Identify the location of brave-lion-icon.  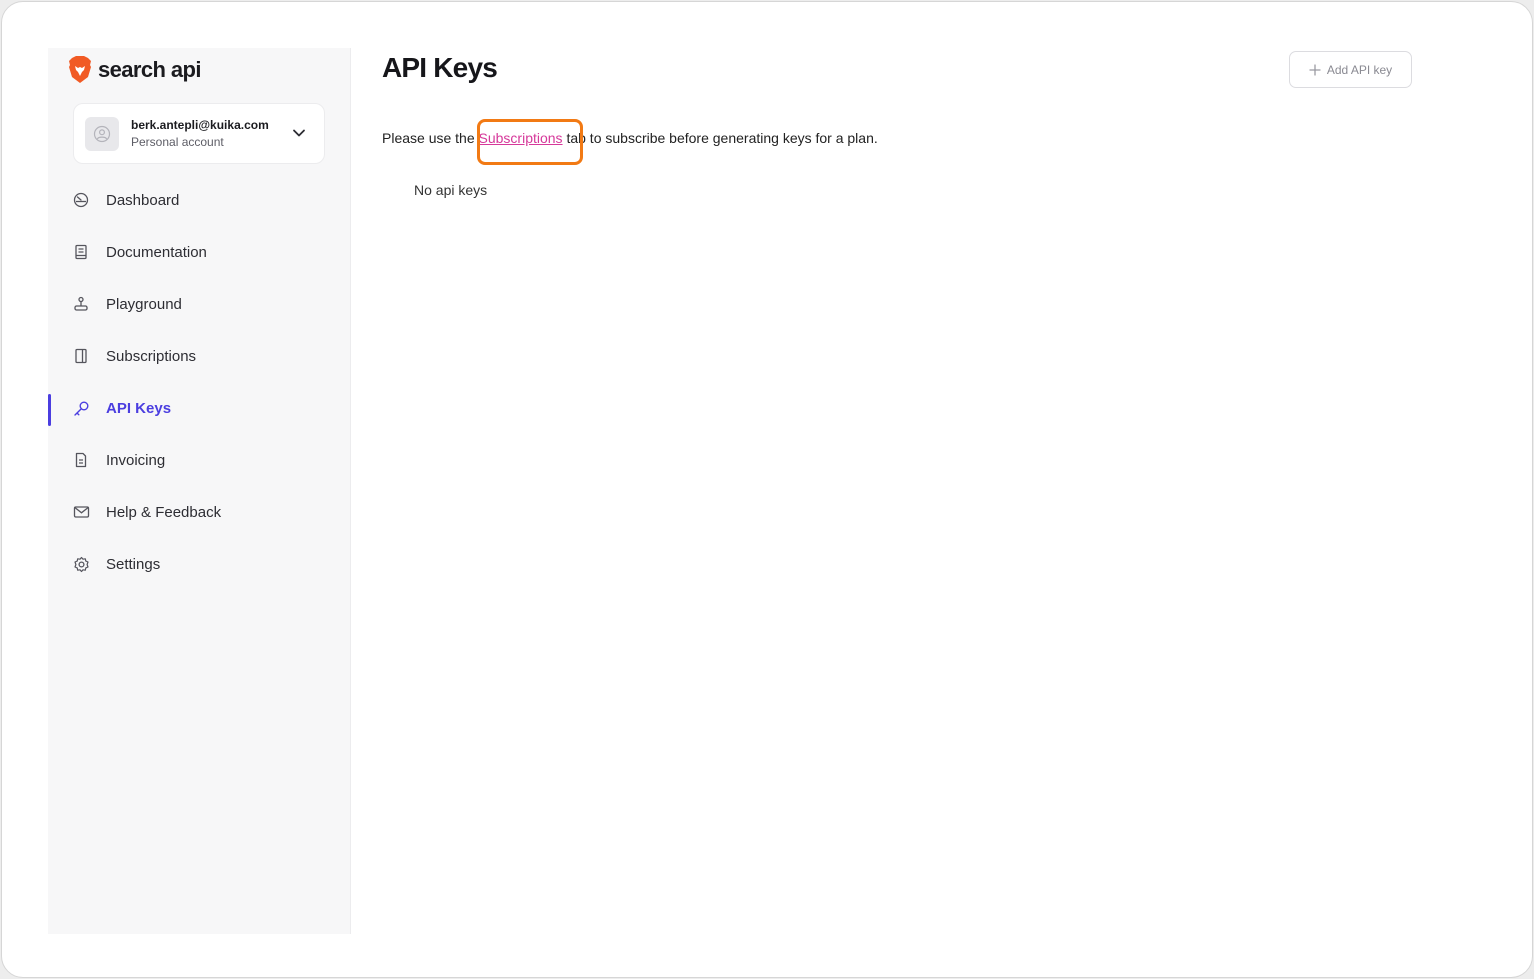
(80, 69).